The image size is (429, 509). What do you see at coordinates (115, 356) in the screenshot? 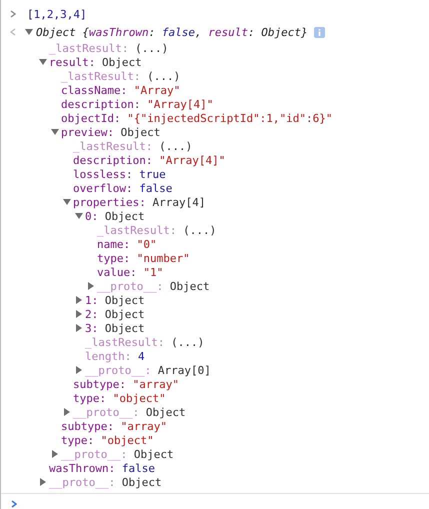
I see `property-text: length: 4` at bounding box center [115, 356].